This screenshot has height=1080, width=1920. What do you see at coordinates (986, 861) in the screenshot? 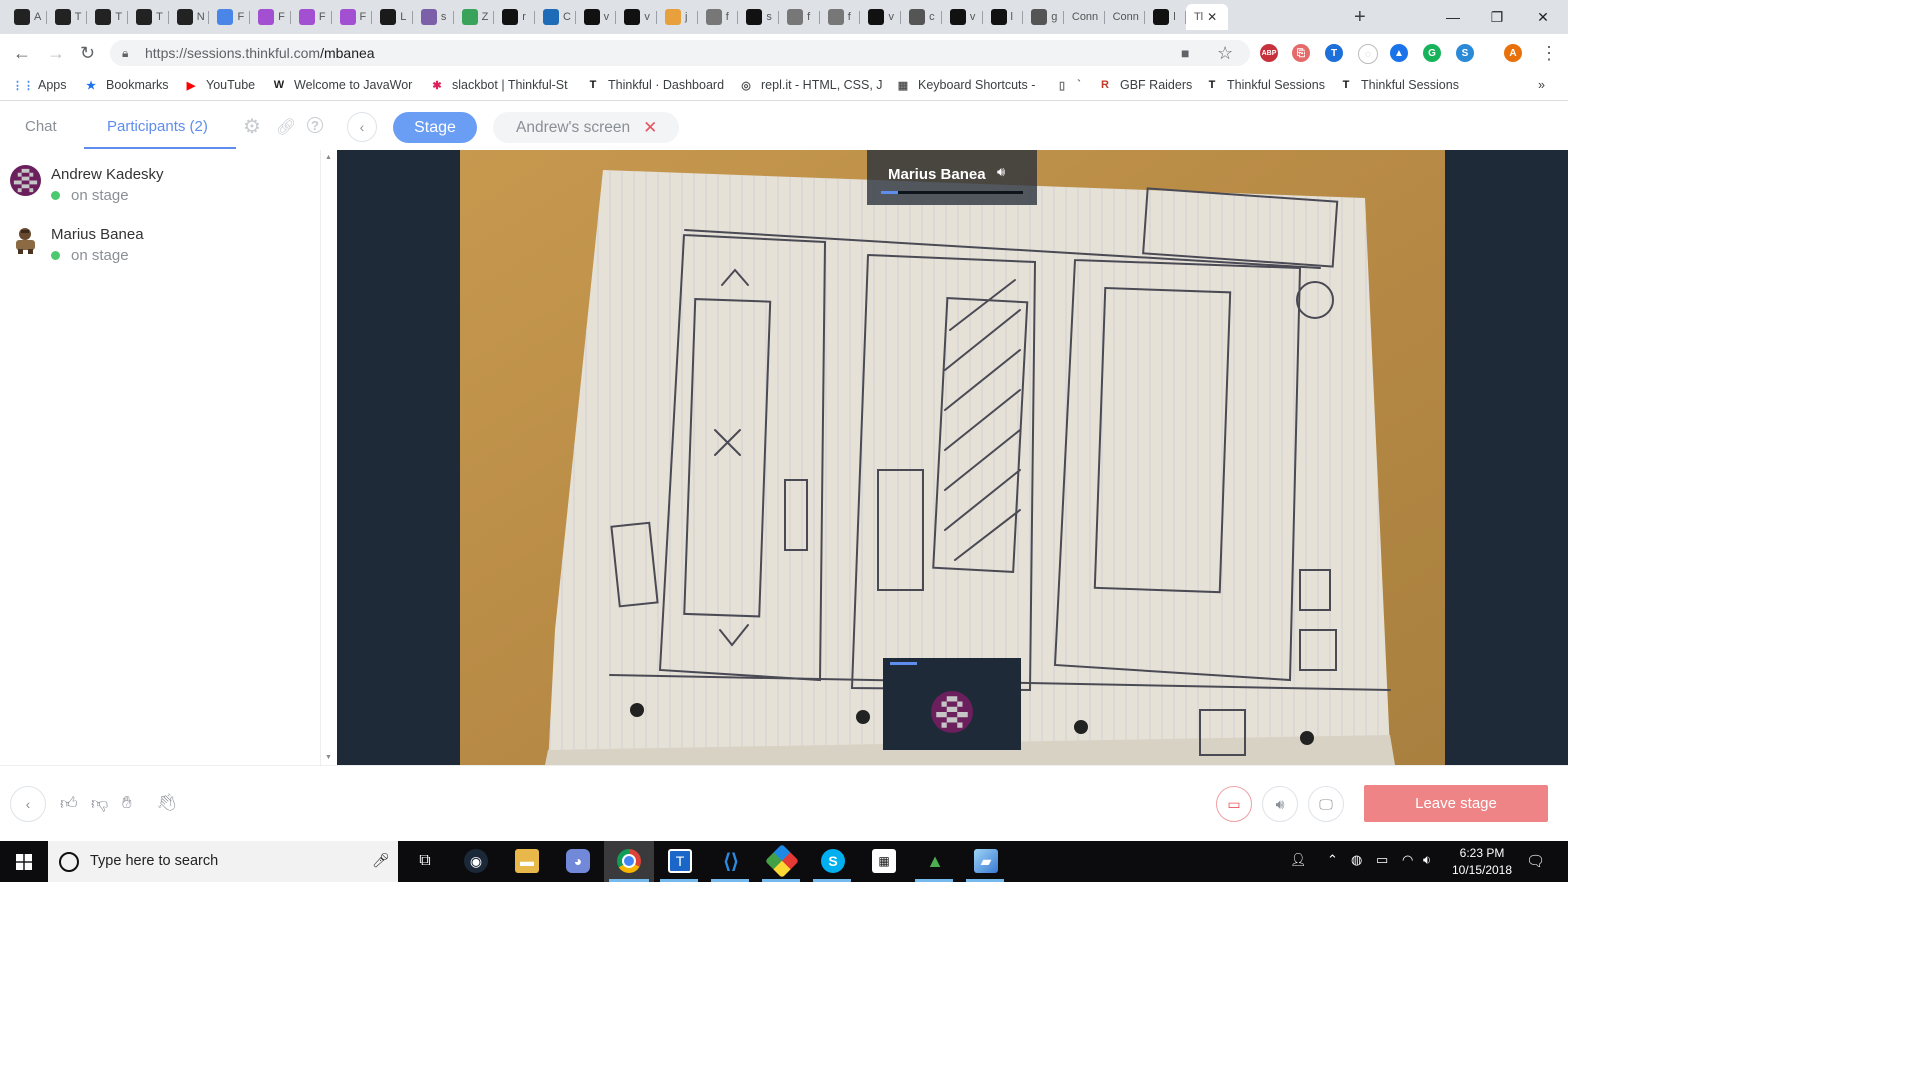
I see `notes-app-icon: ▰` at bounding box center [986, 861].